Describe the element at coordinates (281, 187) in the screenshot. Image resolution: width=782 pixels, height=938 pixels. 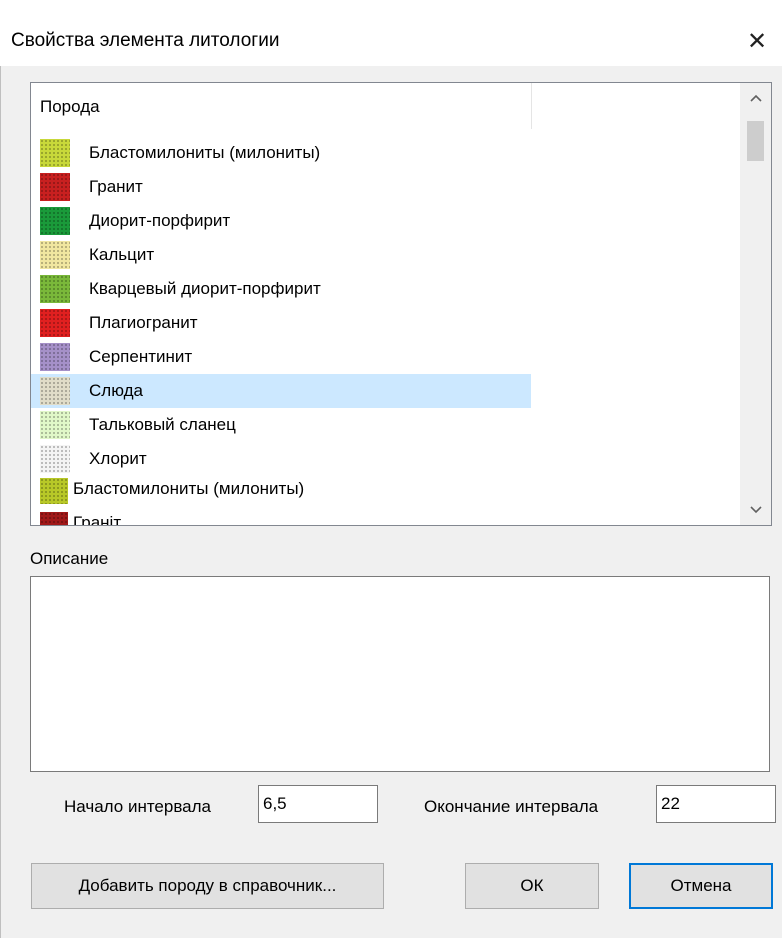
I see `list-item: Гранит` at that location.